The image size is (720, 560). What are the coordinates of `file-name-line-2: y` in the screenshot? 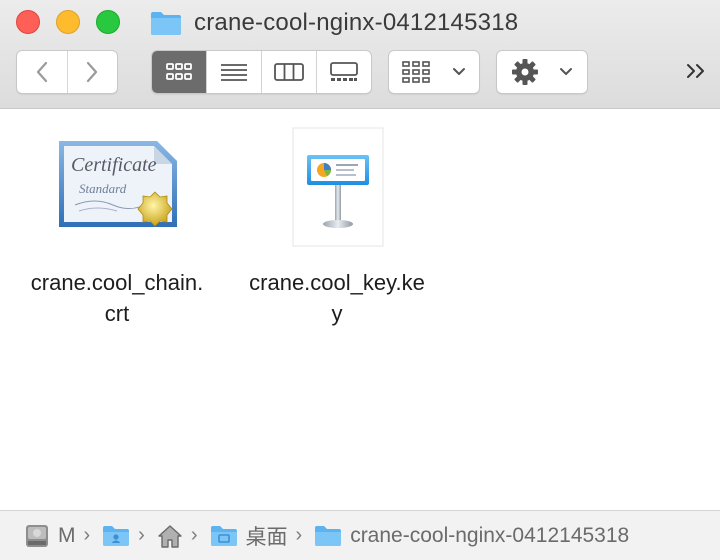 It's located at (337, 313).